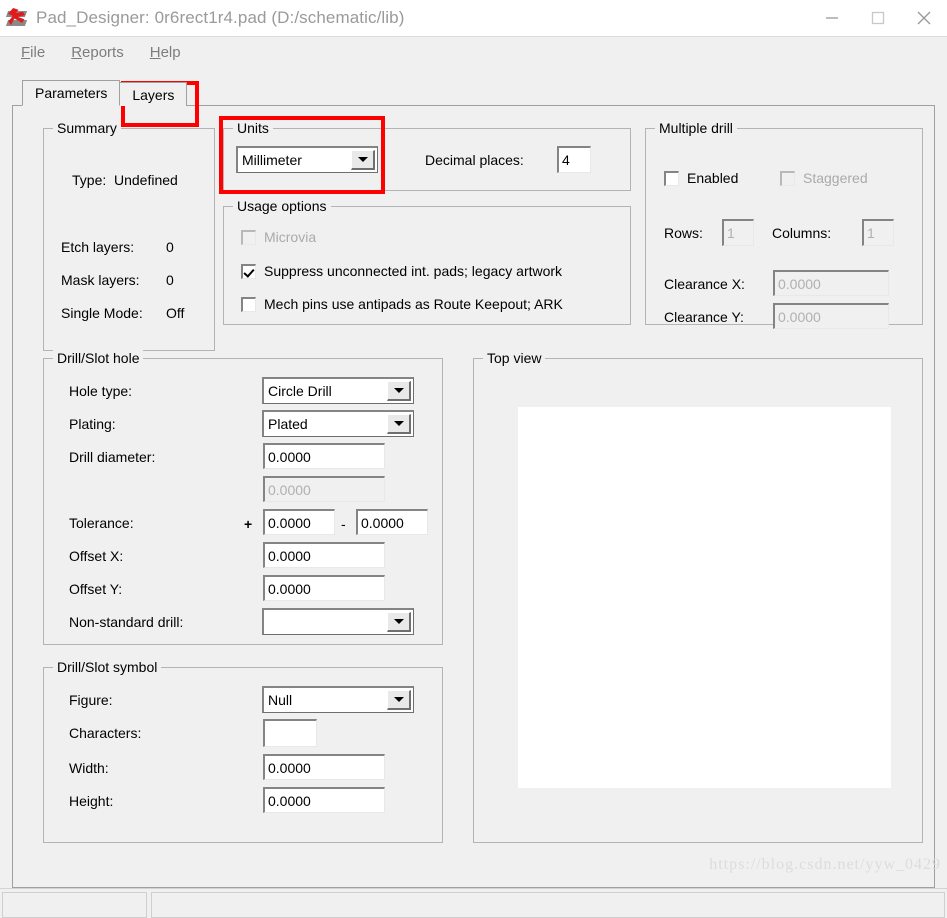 This screenshot has width=947, height=918. Describe the element at coordinates (289, 489) in the screenshot. I see `drill-diameter-secondary-value: 0.0000` at that location.